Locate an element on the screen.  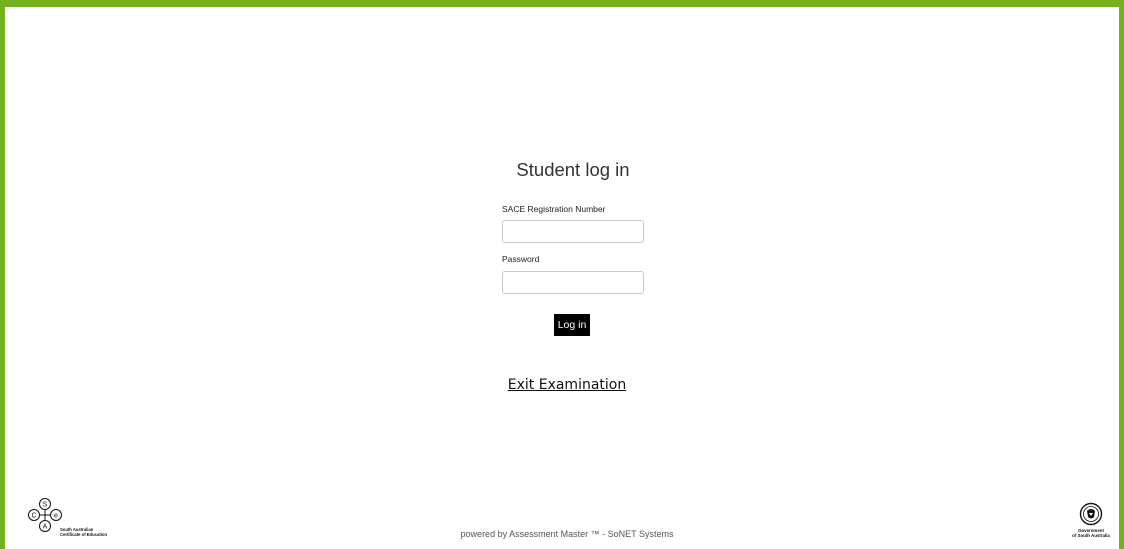
sace-letter-e: e is located at coordinates (56, 516).